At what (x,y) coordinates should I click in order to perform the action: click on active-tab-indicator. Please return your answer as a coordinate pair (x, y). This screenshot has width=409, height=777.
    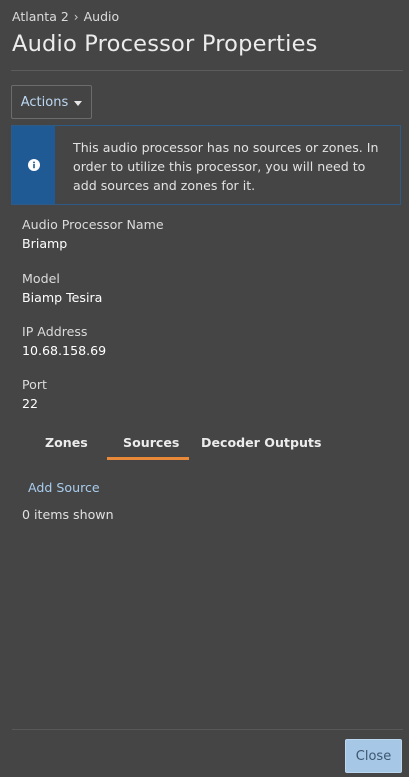
    Looking at the image, I should click on (148, 458).